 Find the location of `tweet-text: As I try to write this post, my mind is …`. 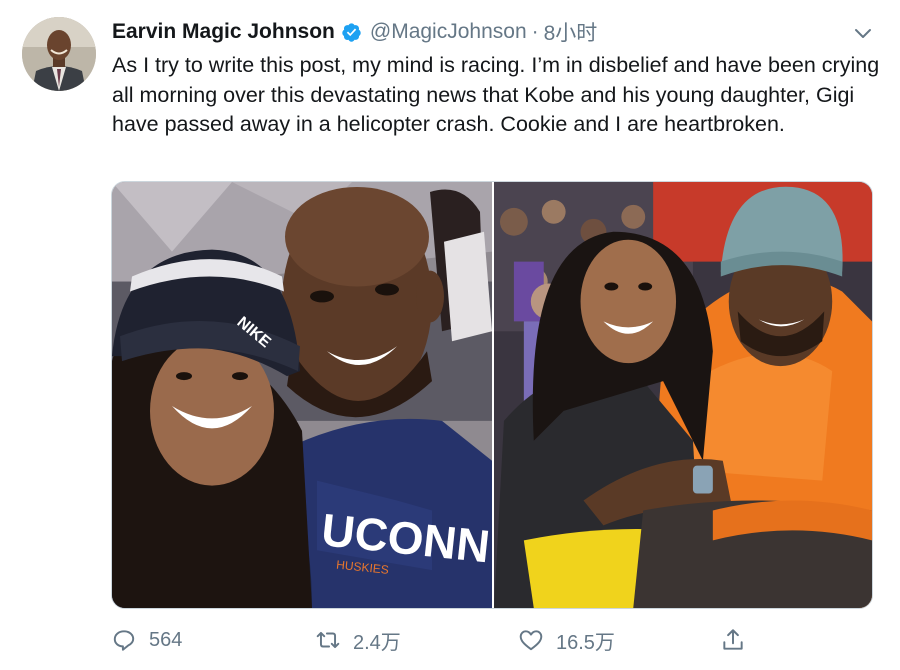

tweet-text: As I try to write this post, my mind is … is located at coordinates (496, 94).